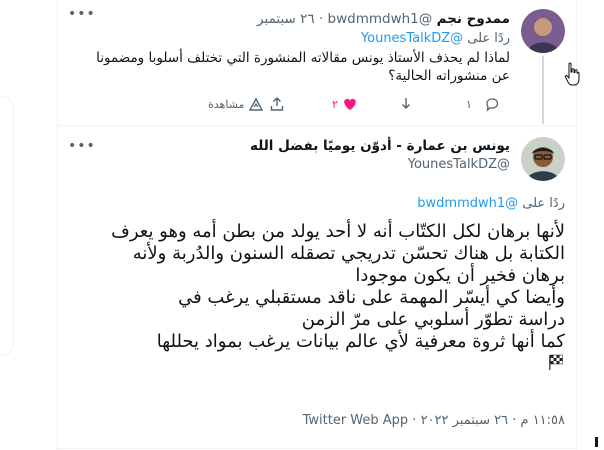 Image resolution: width=604 pixels, height=450 pixels. What do you see at coordinates (318, 448) in the screenshot?
I see `divider` at bounding box center [318, 448].